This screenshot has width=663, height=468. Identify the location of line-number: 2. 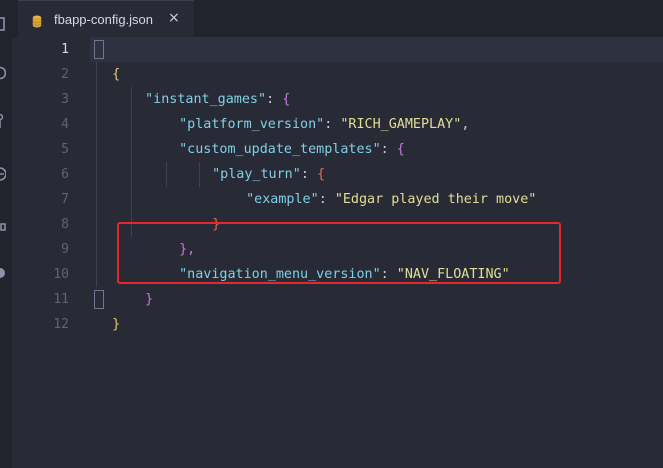
(65, 74).